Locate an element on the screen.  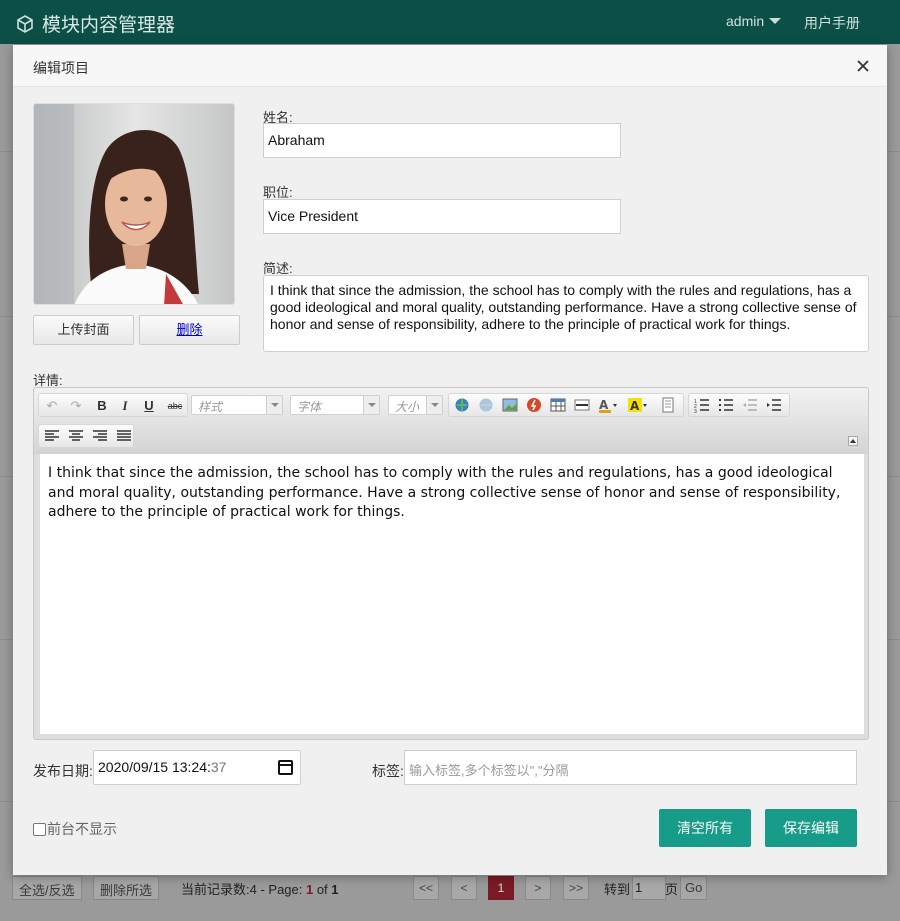
ordered-list-icon: 123 is located at coordinates (702, 406).